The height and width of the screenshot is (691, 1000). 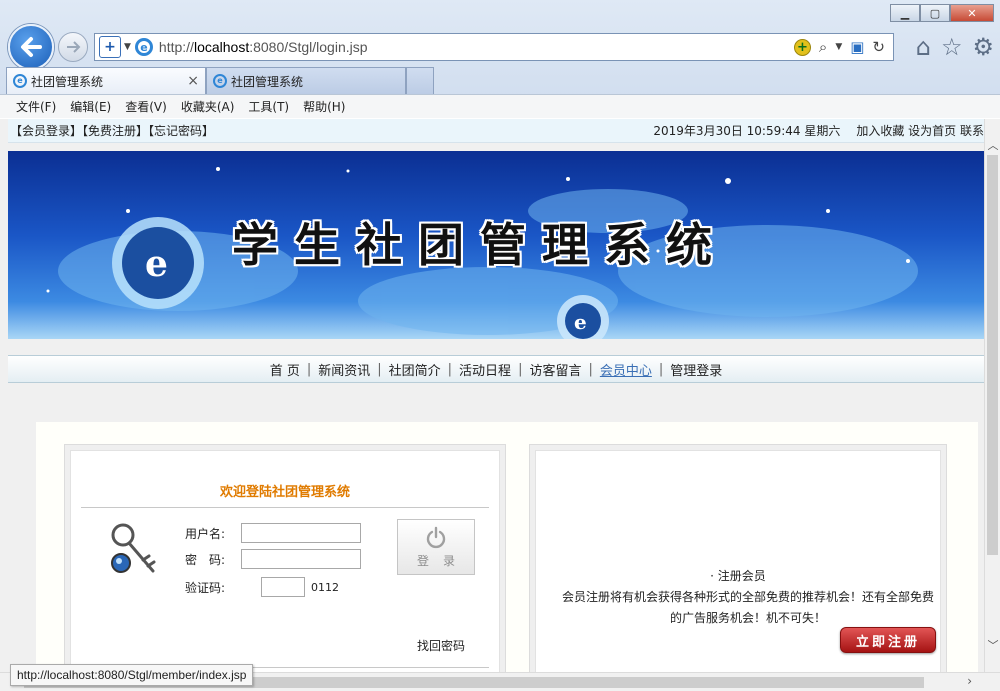 I want to click on window-controls: ▁ ▢ ✕, so click(x=942, y=13).